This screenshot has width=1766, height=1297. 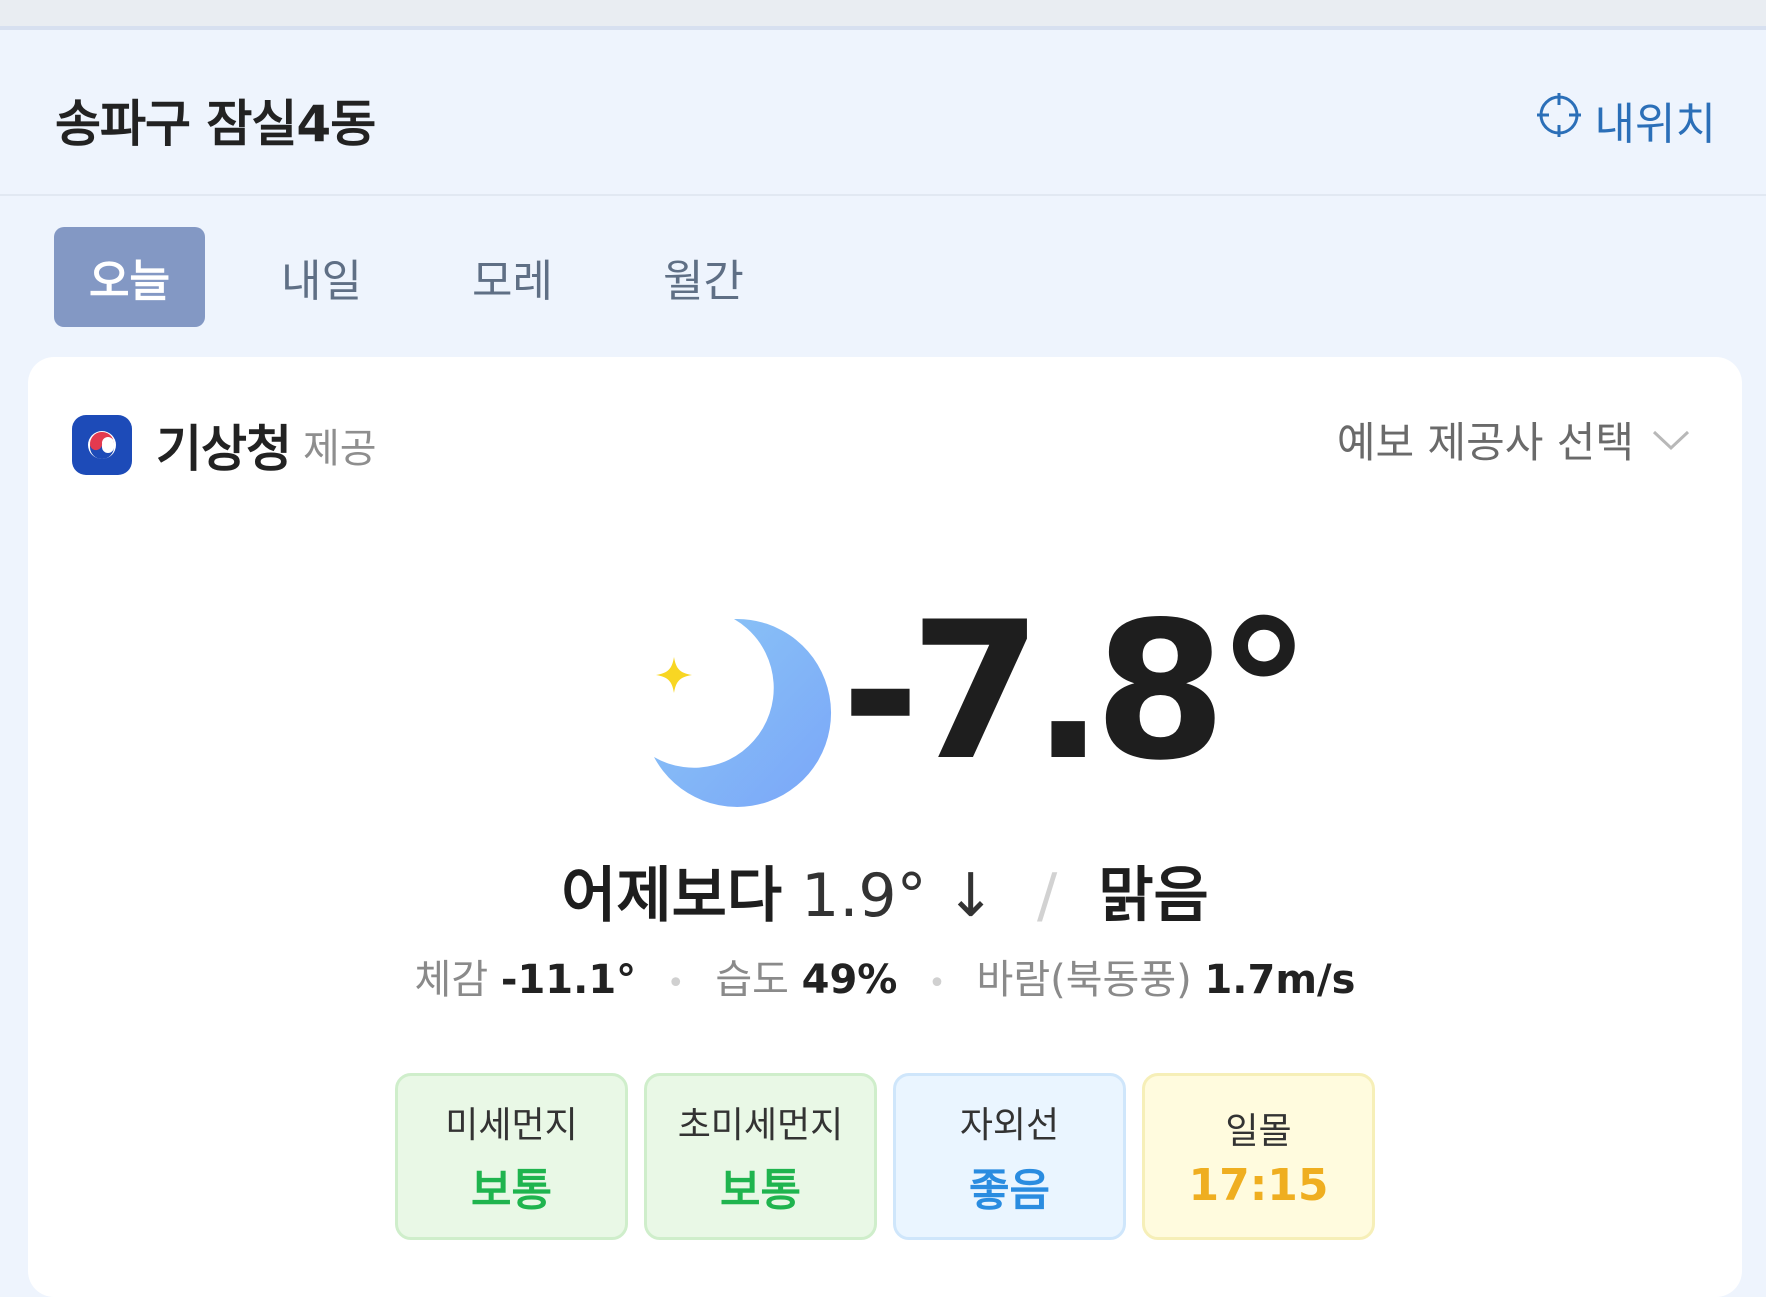 What do you see at coordinates (885, 1156) in the screenshot?
I see `summary-chips: 미세먼지 보통 초미세먼지 보통 자외선 좋음 일몰 17:15` at bounding box center [885, 1156].